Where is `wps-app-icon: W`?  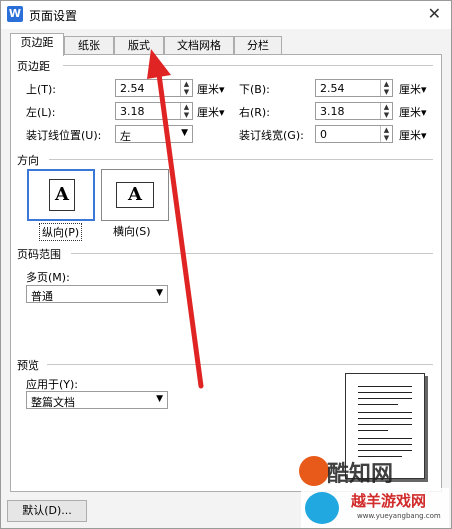
wps-app-icon: W is located at coordinates (15, 14).